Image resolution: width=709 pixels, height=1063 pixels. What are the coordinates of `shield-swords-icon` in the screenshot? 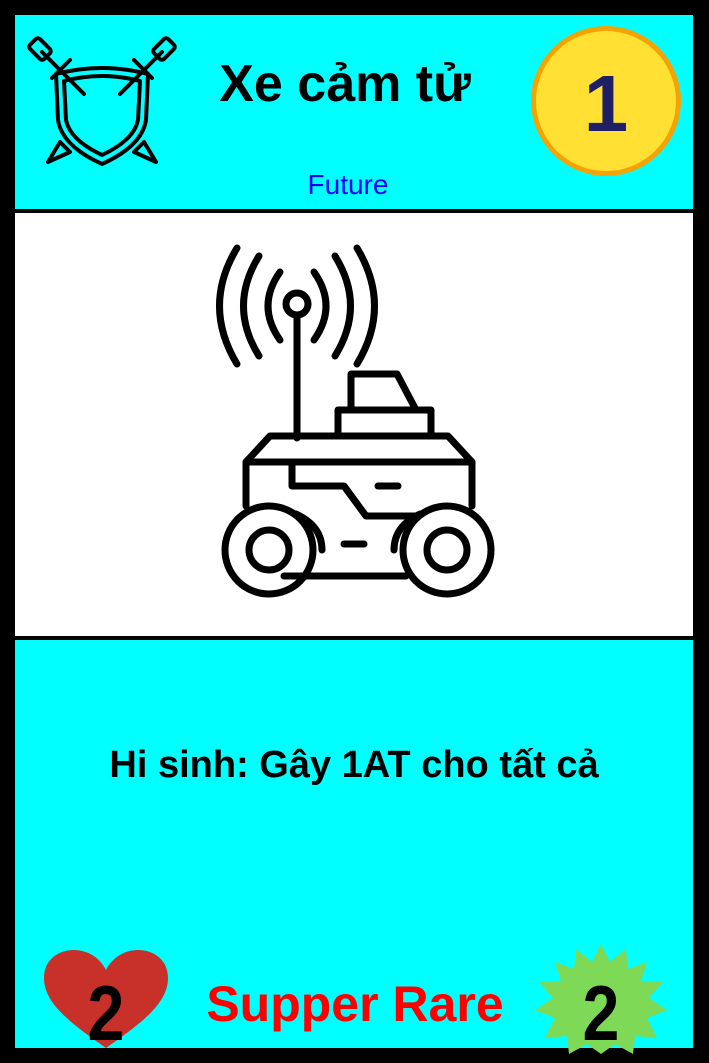 It's located at (102, 101).